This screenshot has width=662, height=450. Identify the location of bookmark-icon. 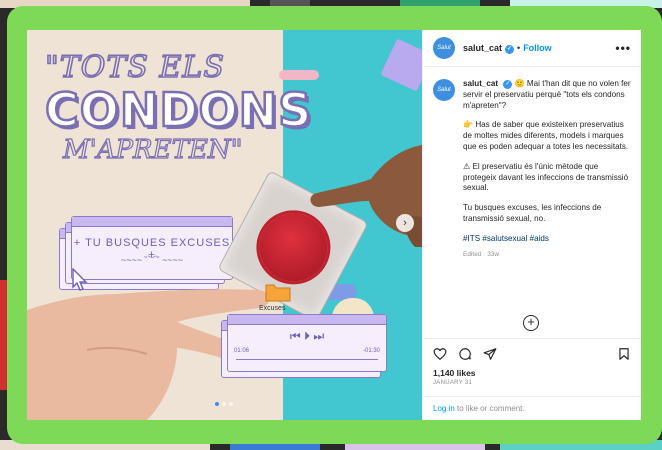
(624, 354).